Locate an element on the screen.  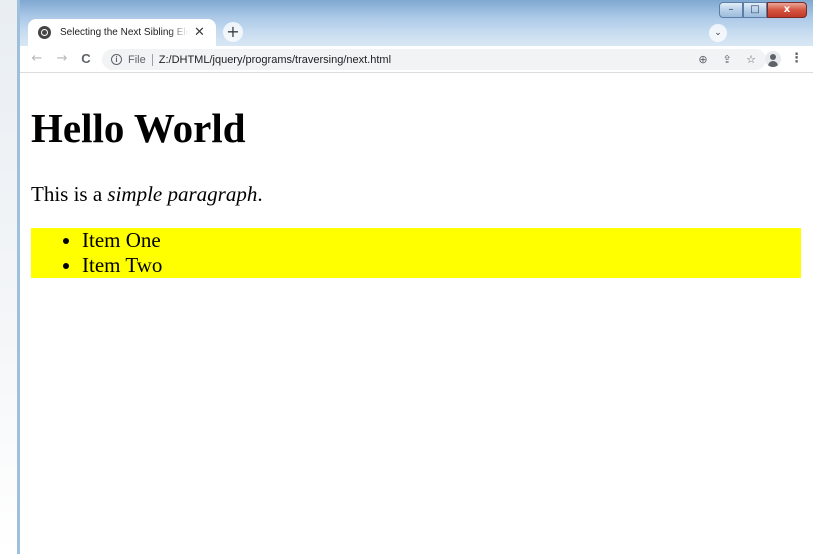
minimize-button: – is located at coordinates (731, 10).